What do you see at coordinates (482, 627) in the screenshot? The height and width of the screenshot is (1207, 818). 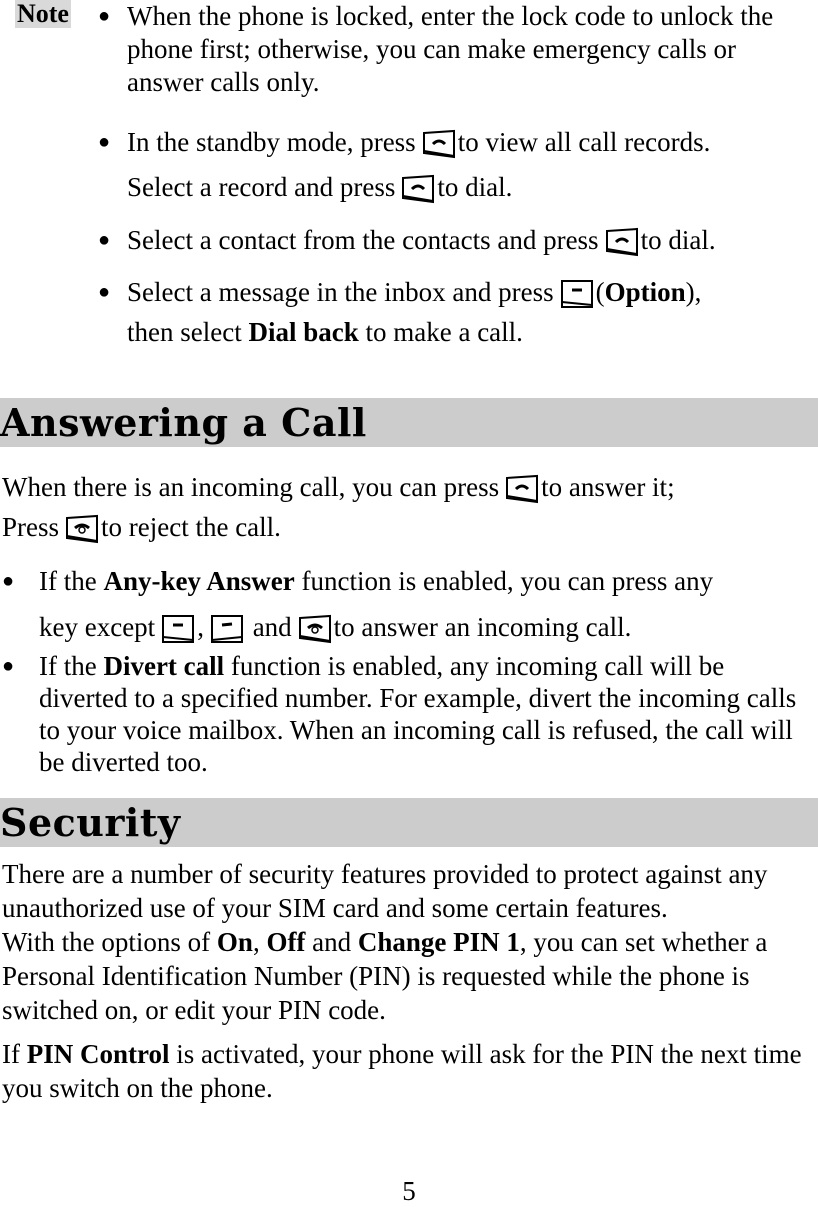 I see `bullet-text: to answer an incoming call.` at bounding box center [482, 627].